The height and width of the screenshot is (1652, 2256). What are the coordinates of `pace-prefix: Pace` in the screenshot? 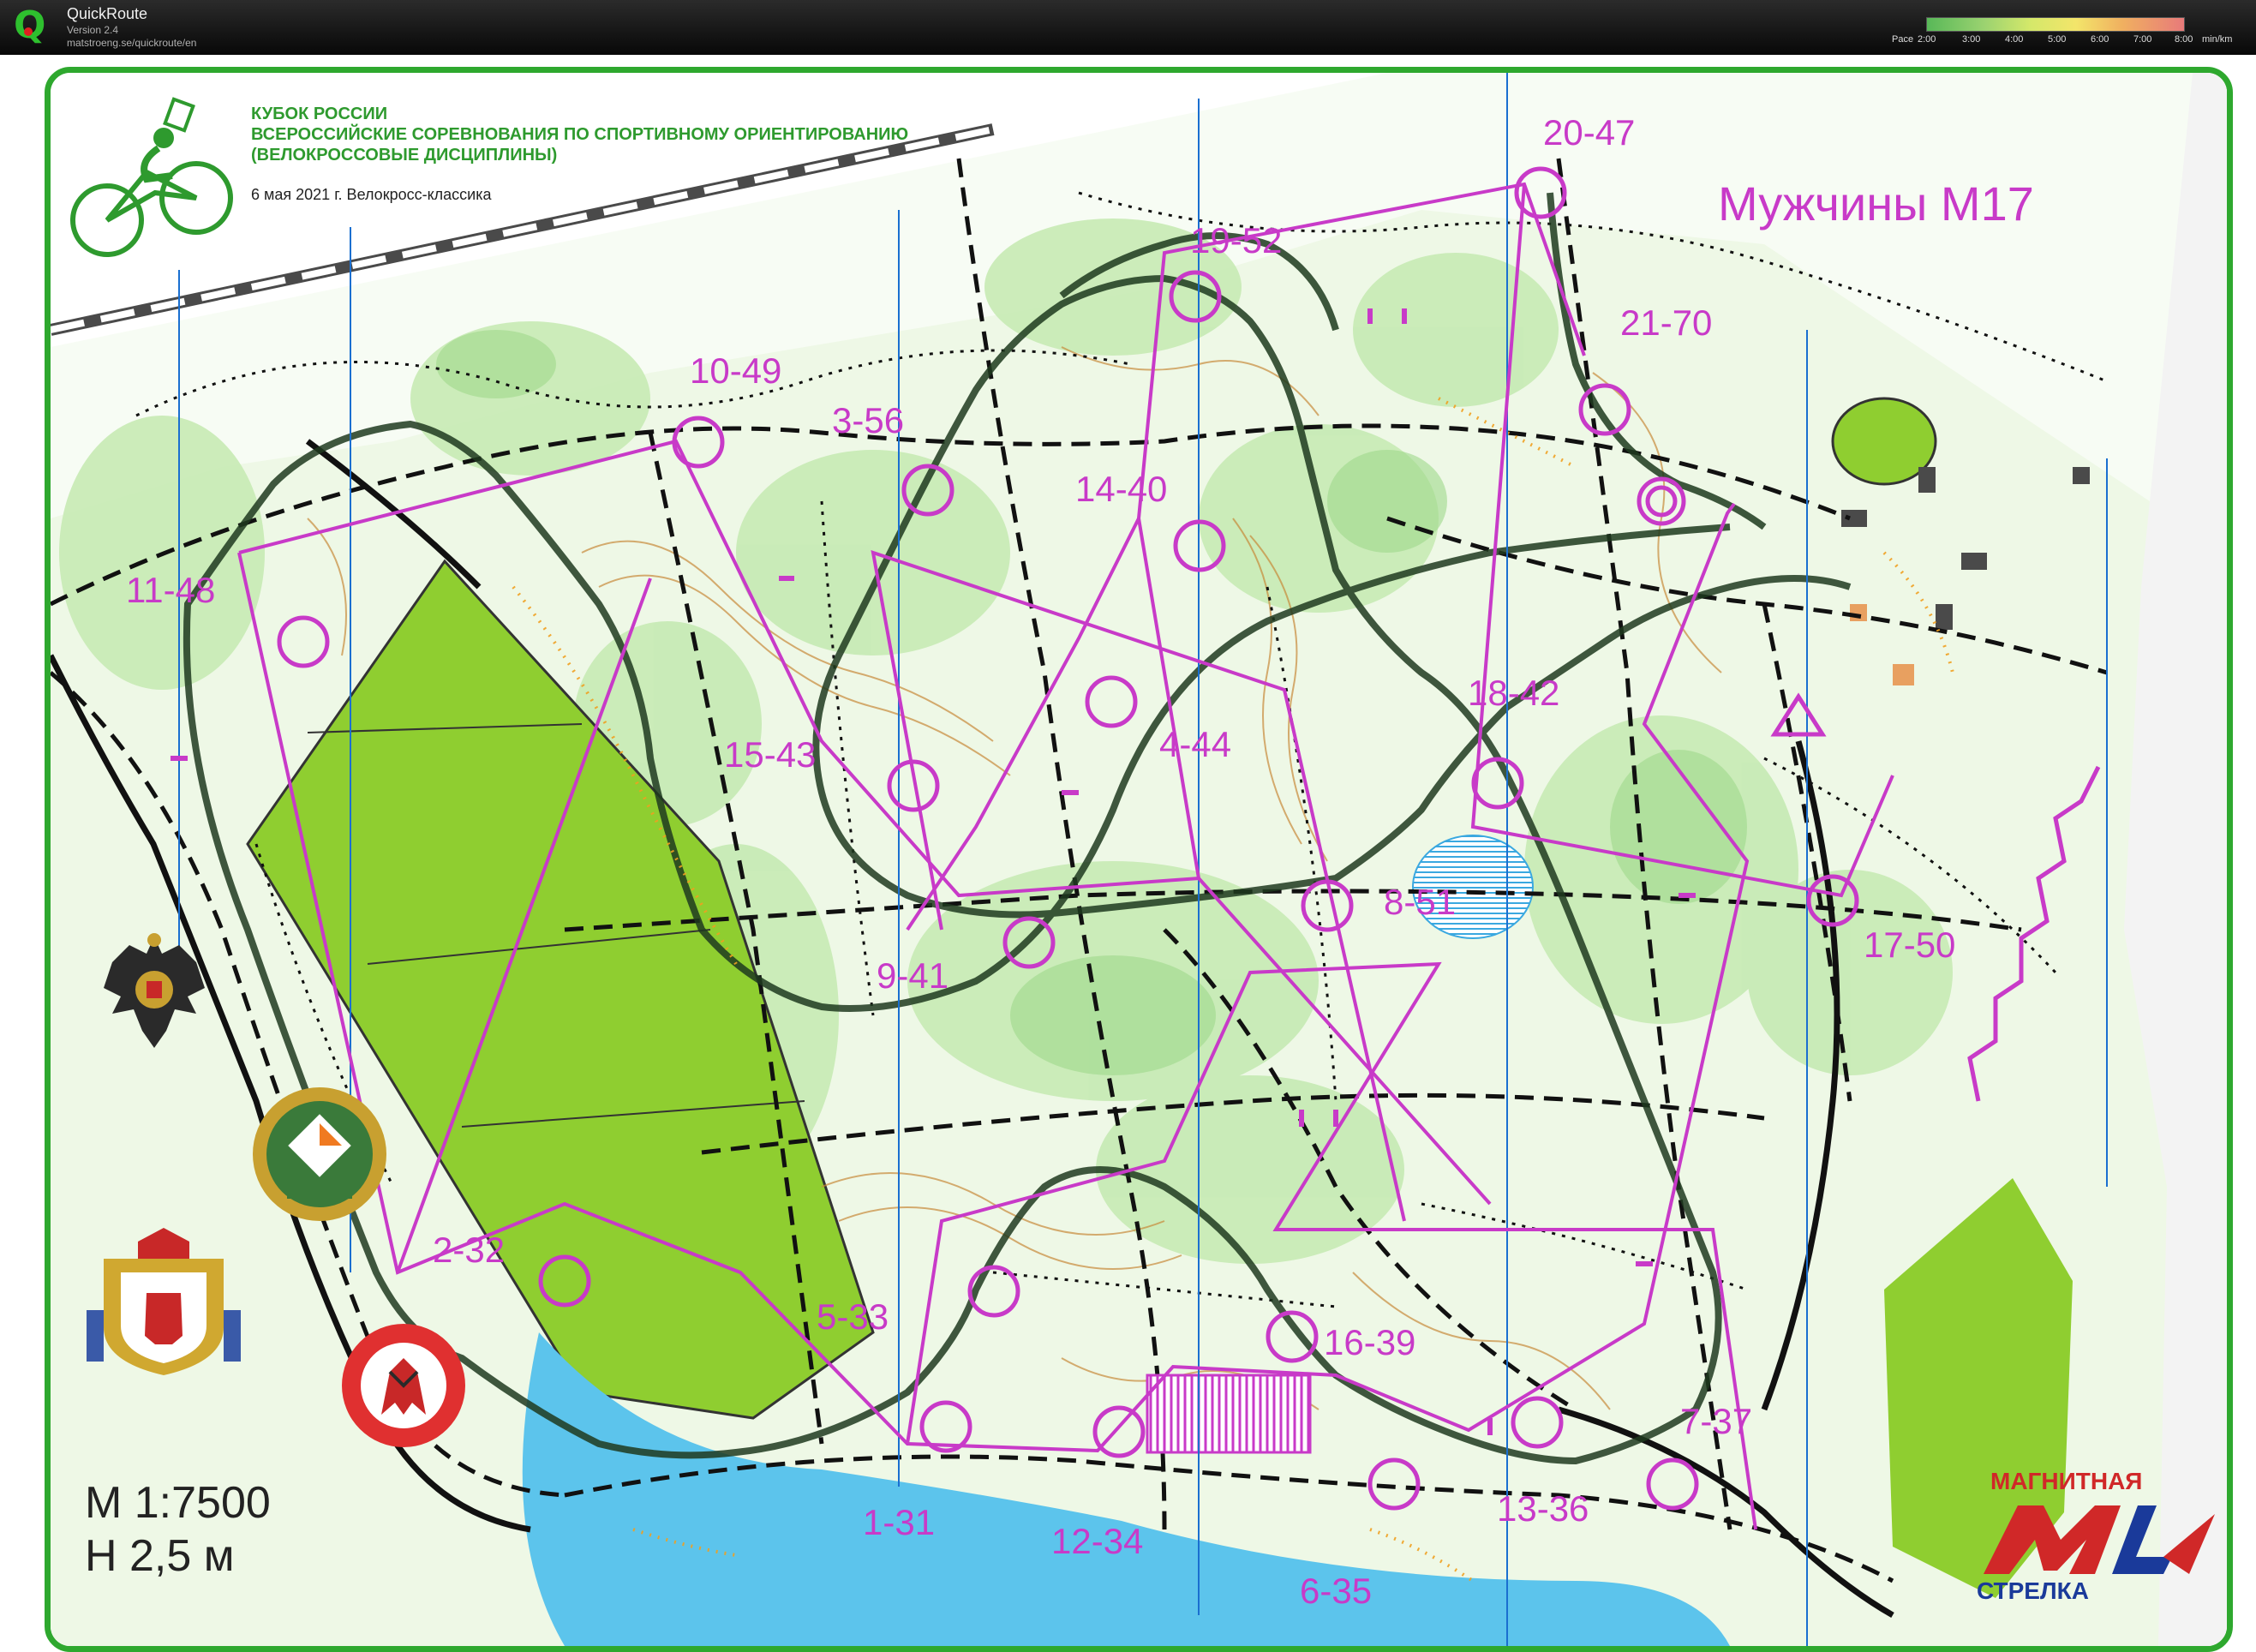 It's located at (1903, 39).